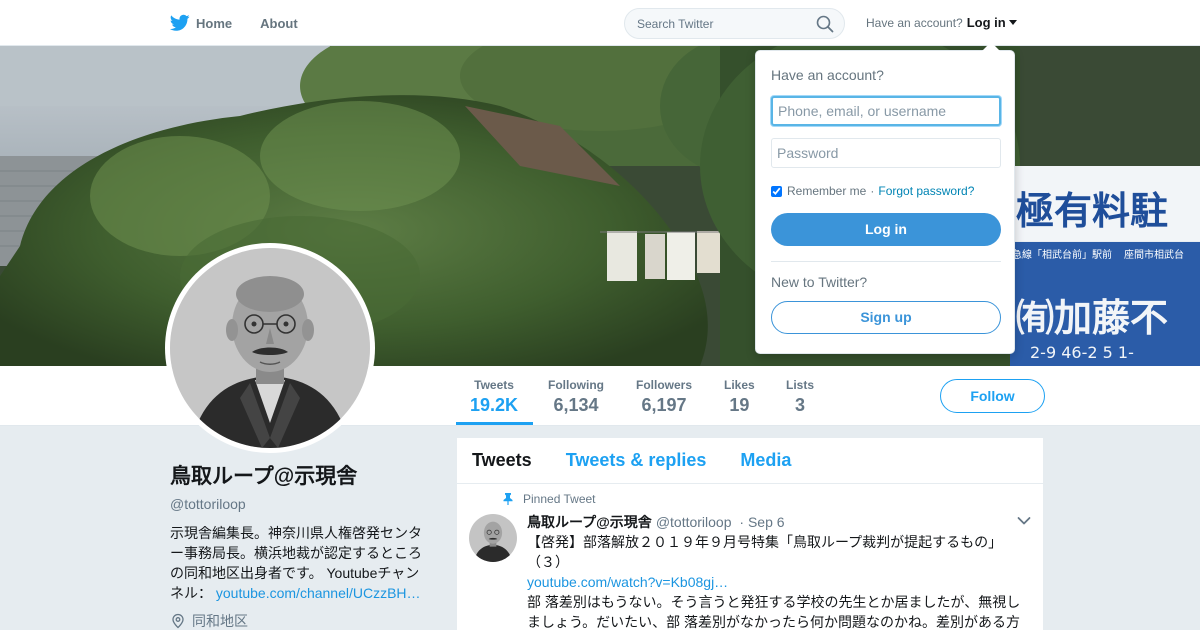 This screenshot has width=1200, height=630. I want to click on have-account-text: Have an account?, so click(914, 22).